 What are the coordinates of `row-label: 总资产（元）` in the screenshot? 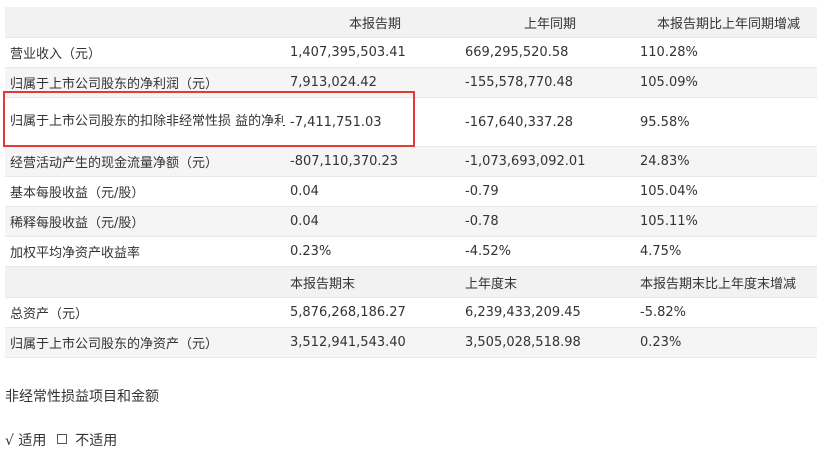 It's located at (145, 312).